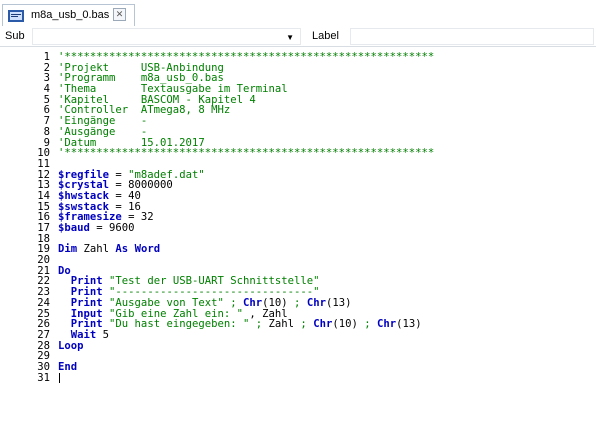  I want to click on code-token: "Du hast eingegeben: ", so click(179, 324).